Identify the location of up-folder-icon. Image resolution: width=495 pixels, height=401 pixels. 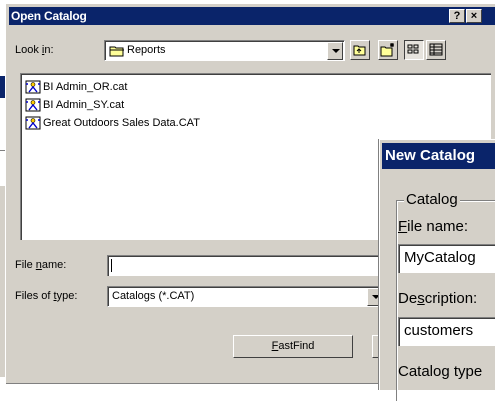
(359, 50).